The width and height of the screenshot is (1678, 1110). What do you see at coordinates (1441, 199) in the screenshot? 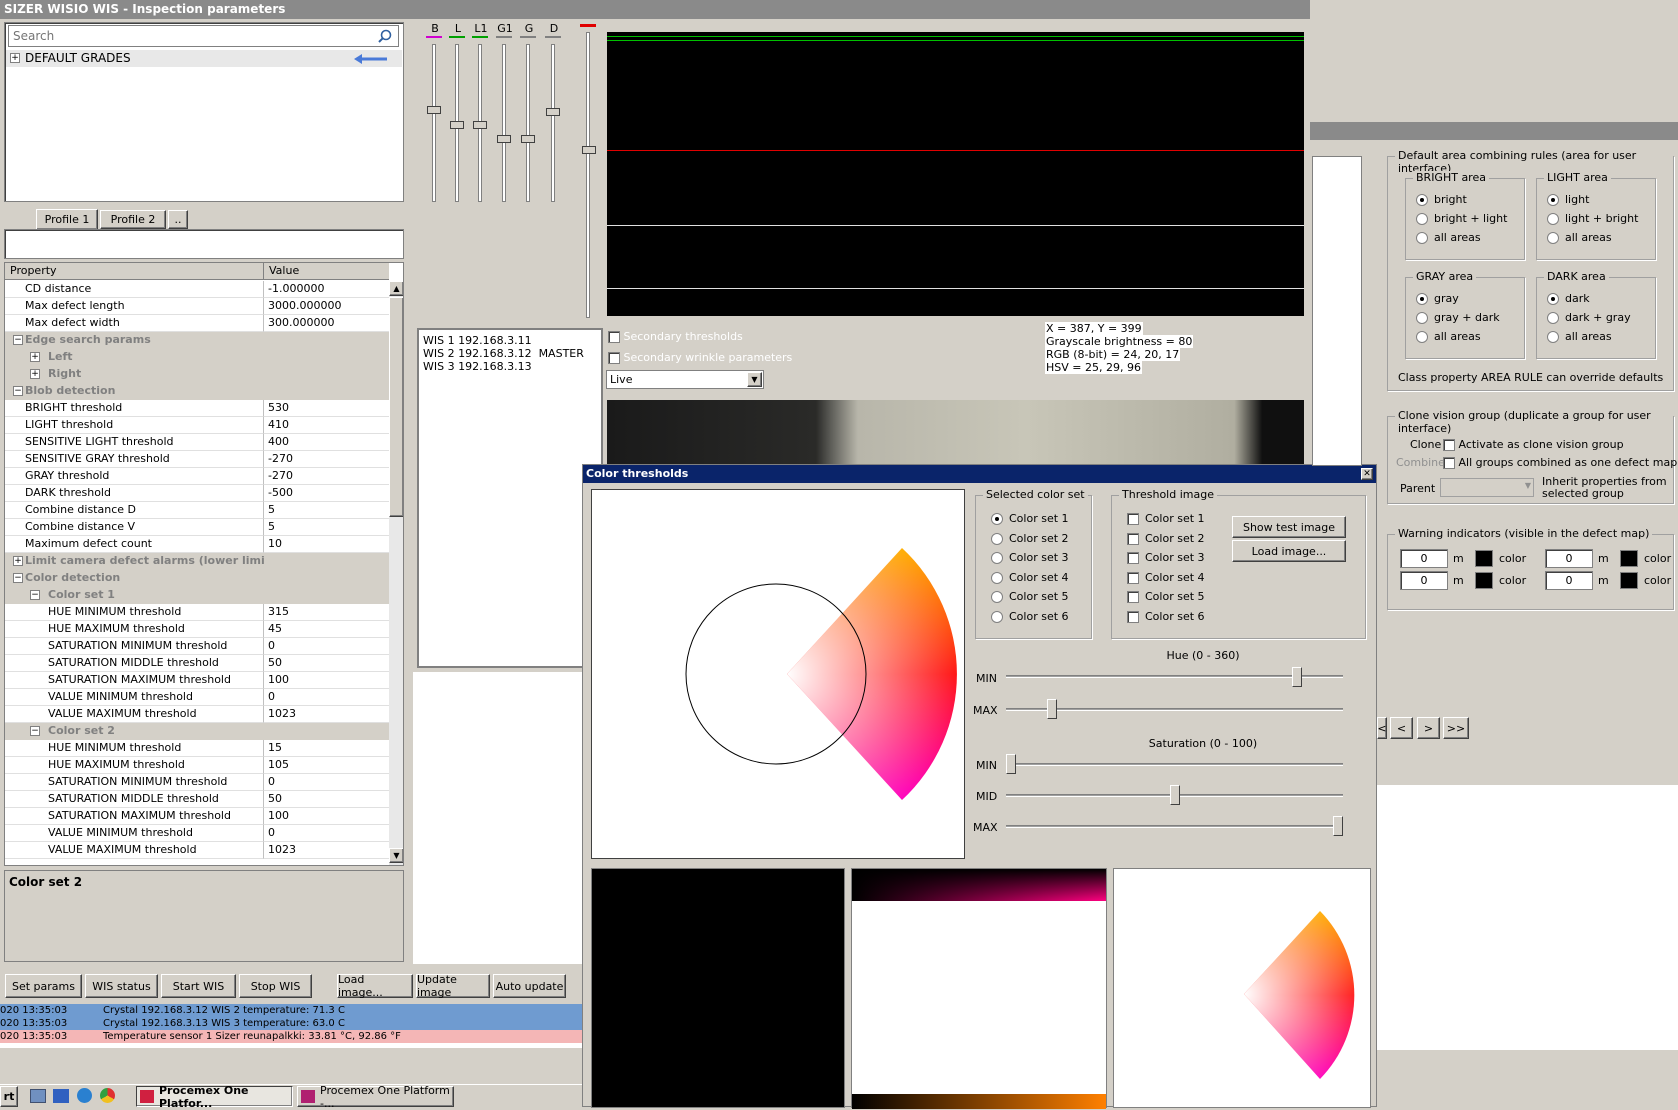
I see `area-option: bright` at bounding box center [1441, 199].